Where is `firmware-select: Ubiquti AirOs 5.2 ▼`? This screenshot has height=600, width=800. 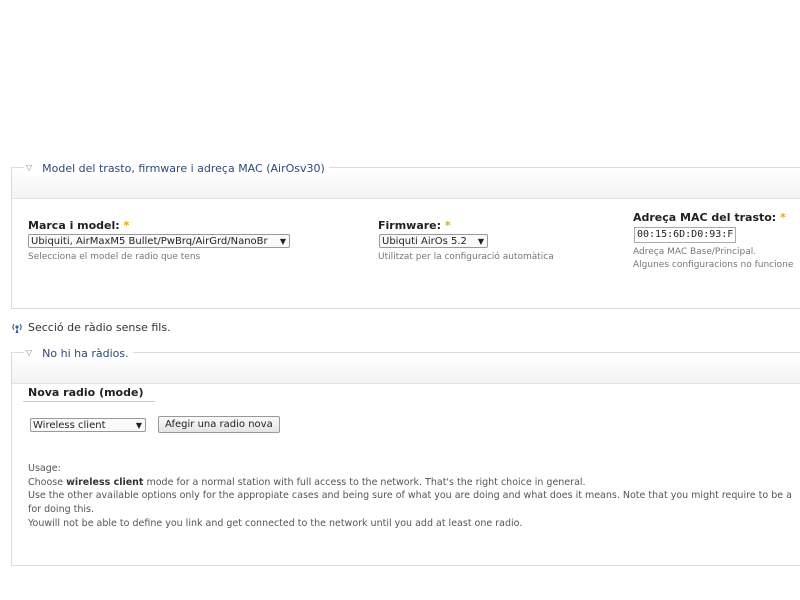 firmware-select: Ubiquti AirOs 5.2 ▼ is located at coordinates (433, 241).